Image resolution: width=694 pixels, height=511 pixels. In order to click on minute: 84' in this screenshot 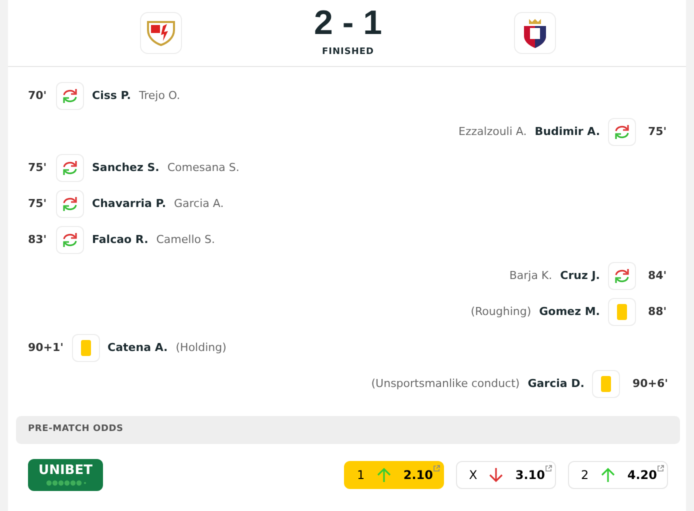, I will do `click(658, 276)`.